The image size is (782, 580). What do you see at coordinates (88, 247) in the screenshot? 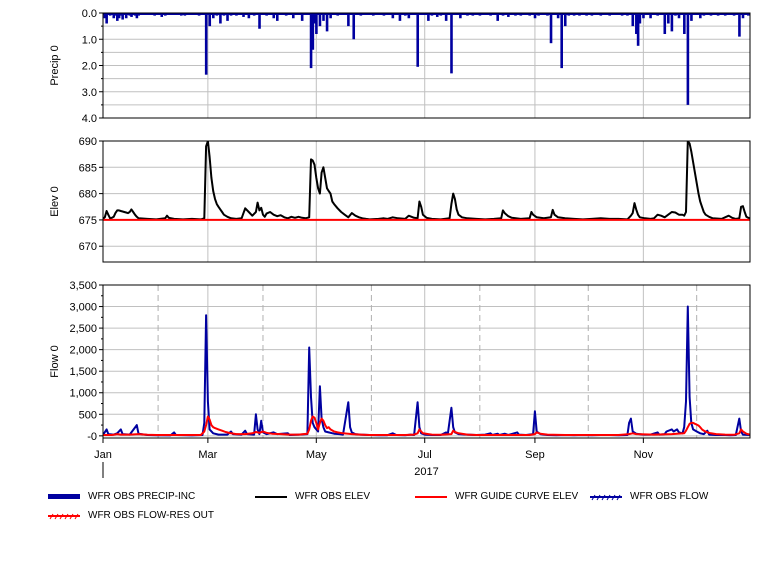
I see `y-tick-label: 670` at bounding box center [88, 247].